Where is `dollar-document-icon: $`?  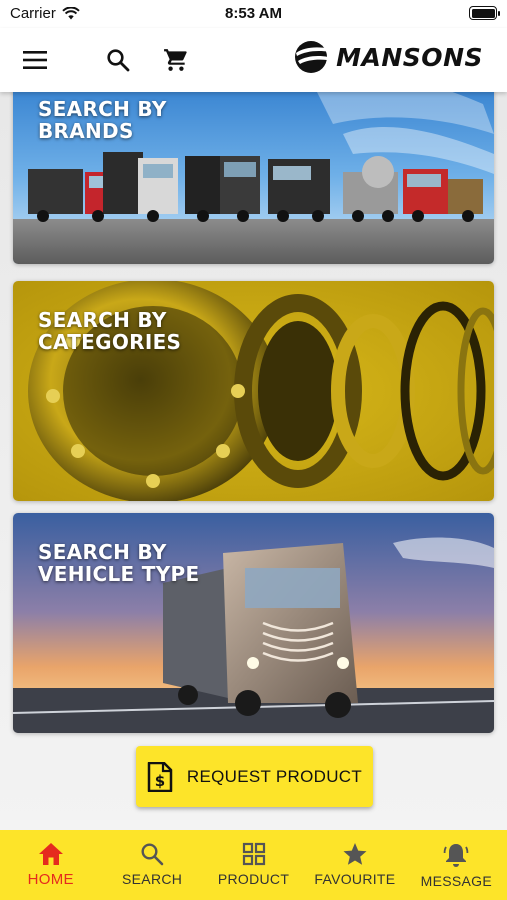
dollar-document-icon: $ is located at coordinates (160, 776).